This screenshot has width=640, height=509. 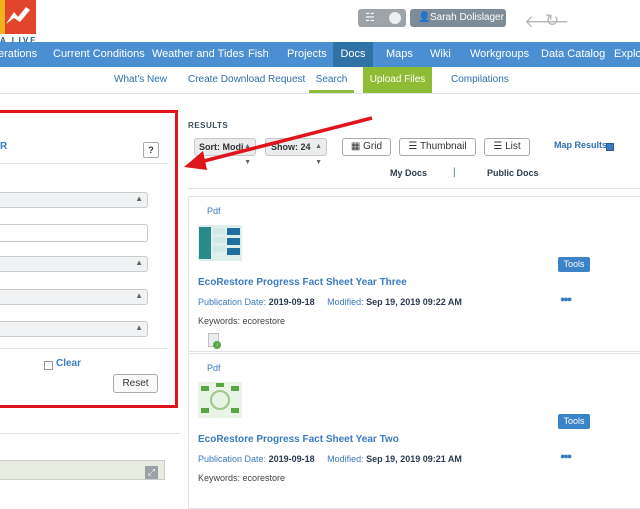 What do you see at coordinates (397, 80) in the screenshot?
I see `subnav-upload-files: Upload Files` at bounding box center [397, 80].